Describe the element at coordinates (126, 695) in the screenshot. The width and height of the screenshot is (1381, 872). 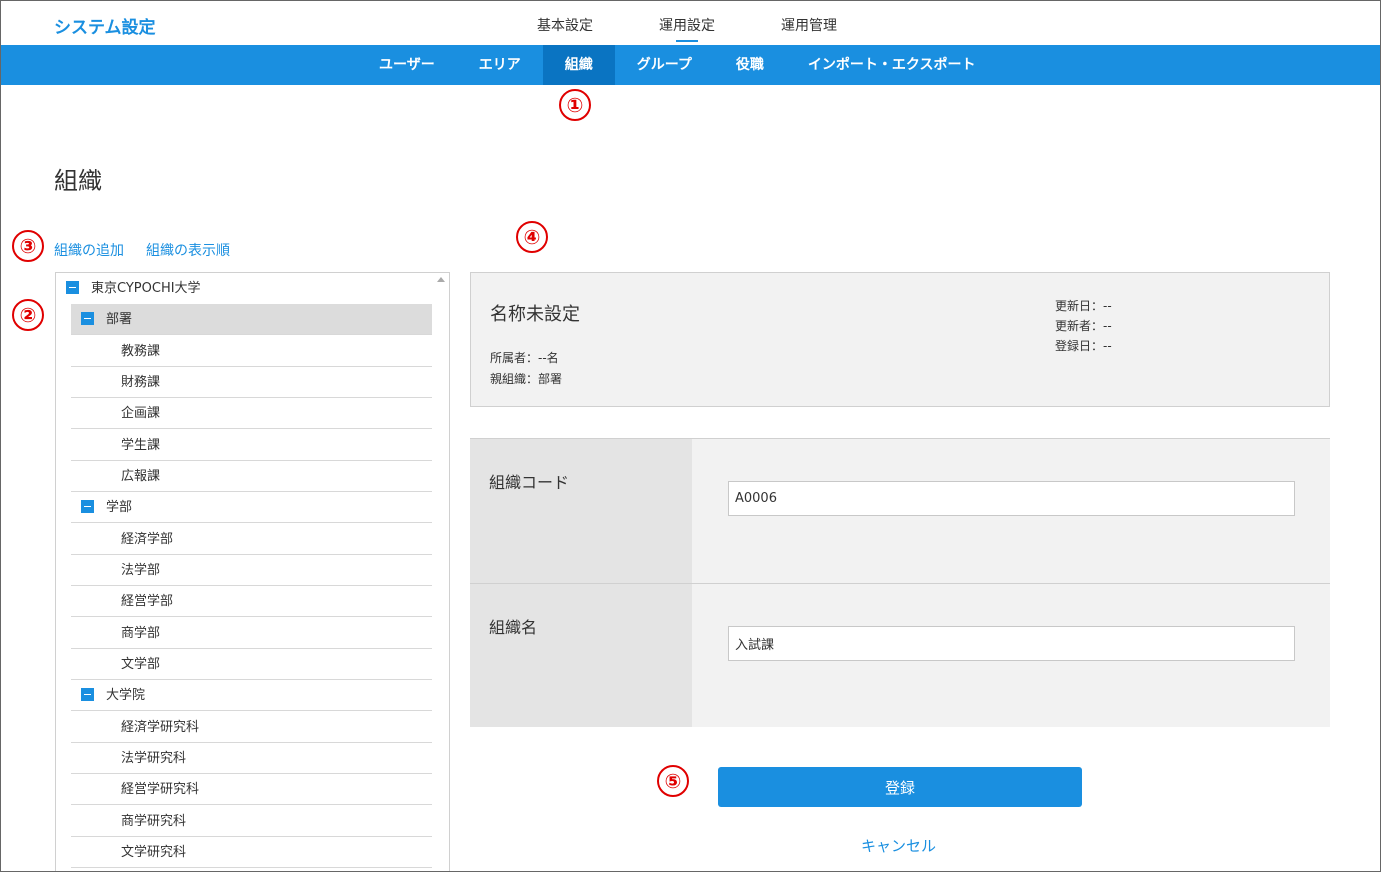
I see `tree-group-label: 大学院` at that location.